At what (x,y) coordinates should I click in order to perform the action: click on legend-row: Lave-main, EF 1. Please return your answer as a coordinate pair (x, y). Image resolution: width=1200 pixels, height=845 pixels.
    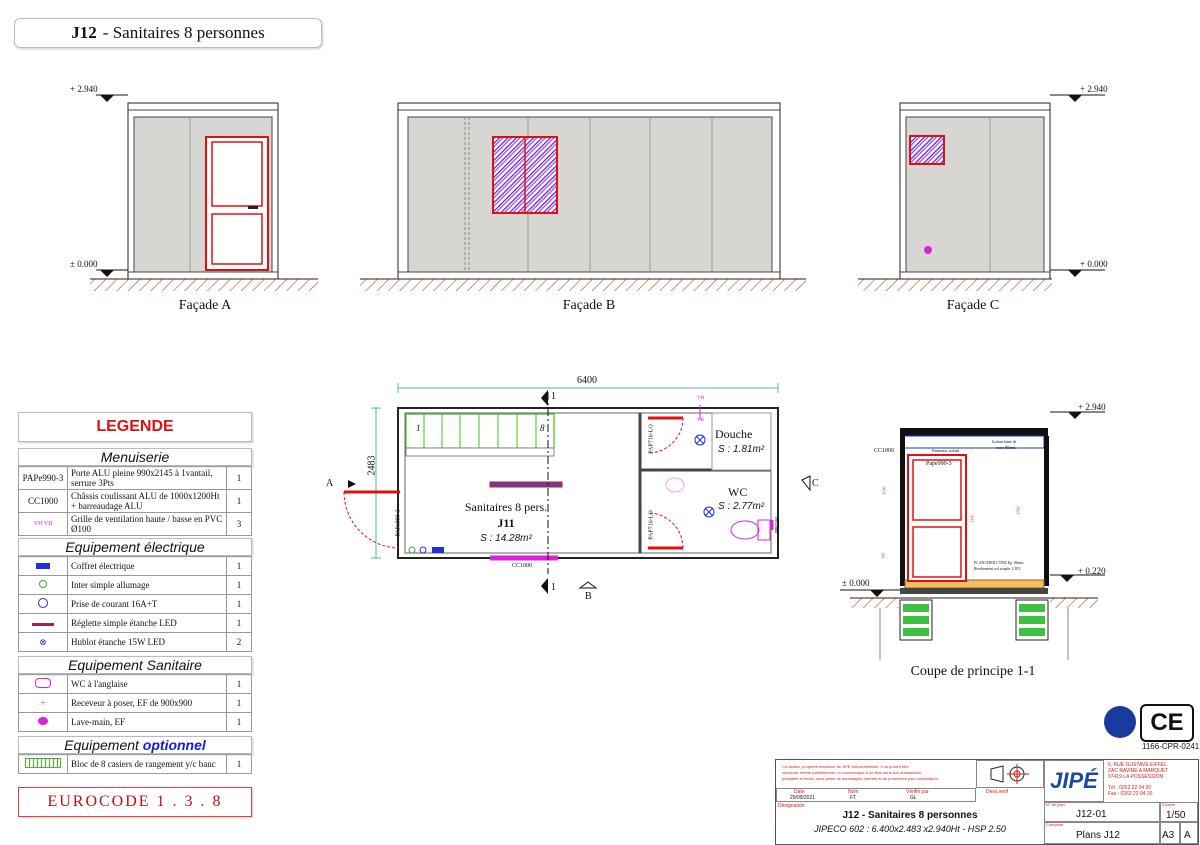
    Looking at the image, I should click on (135, 722).